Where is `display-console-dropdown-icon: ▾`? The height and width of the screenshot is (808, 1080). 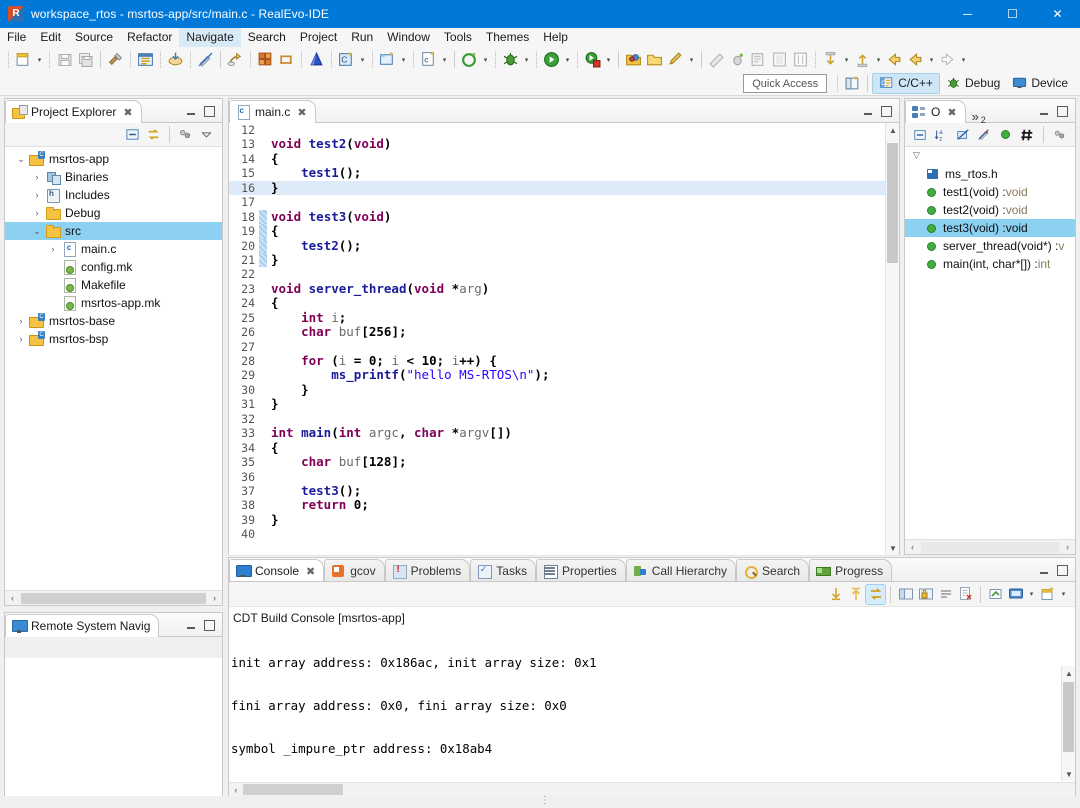 display-console-dropdown-icon: ▾ is located at coordinates (1031, 594).